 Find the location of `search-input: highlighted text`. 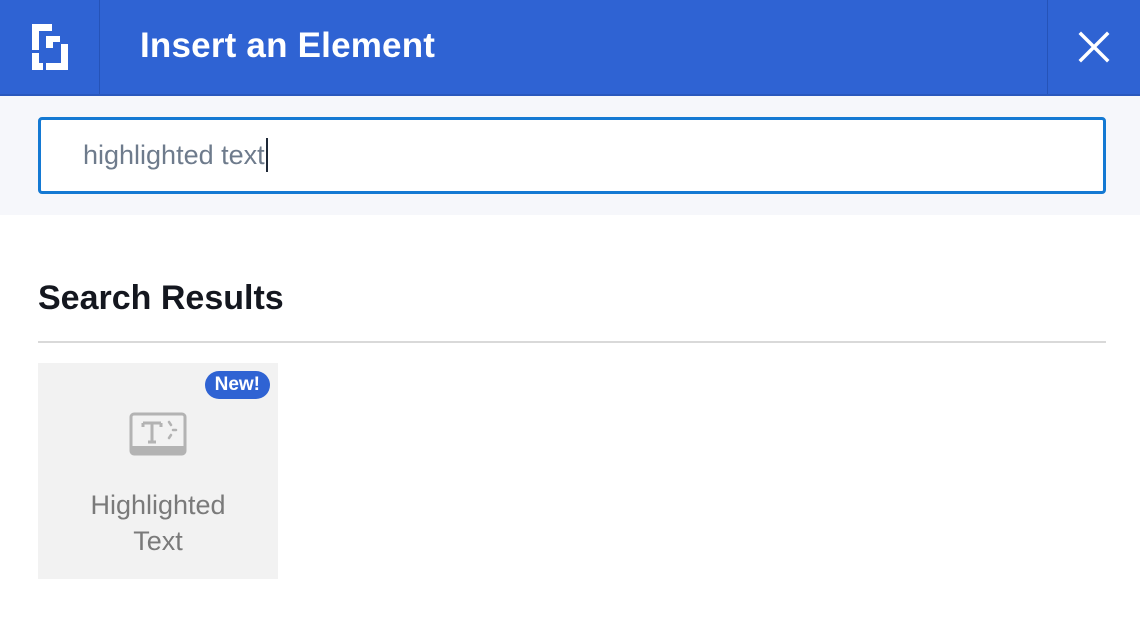

search-input: highlighted text is located at coordinates (572, 155).